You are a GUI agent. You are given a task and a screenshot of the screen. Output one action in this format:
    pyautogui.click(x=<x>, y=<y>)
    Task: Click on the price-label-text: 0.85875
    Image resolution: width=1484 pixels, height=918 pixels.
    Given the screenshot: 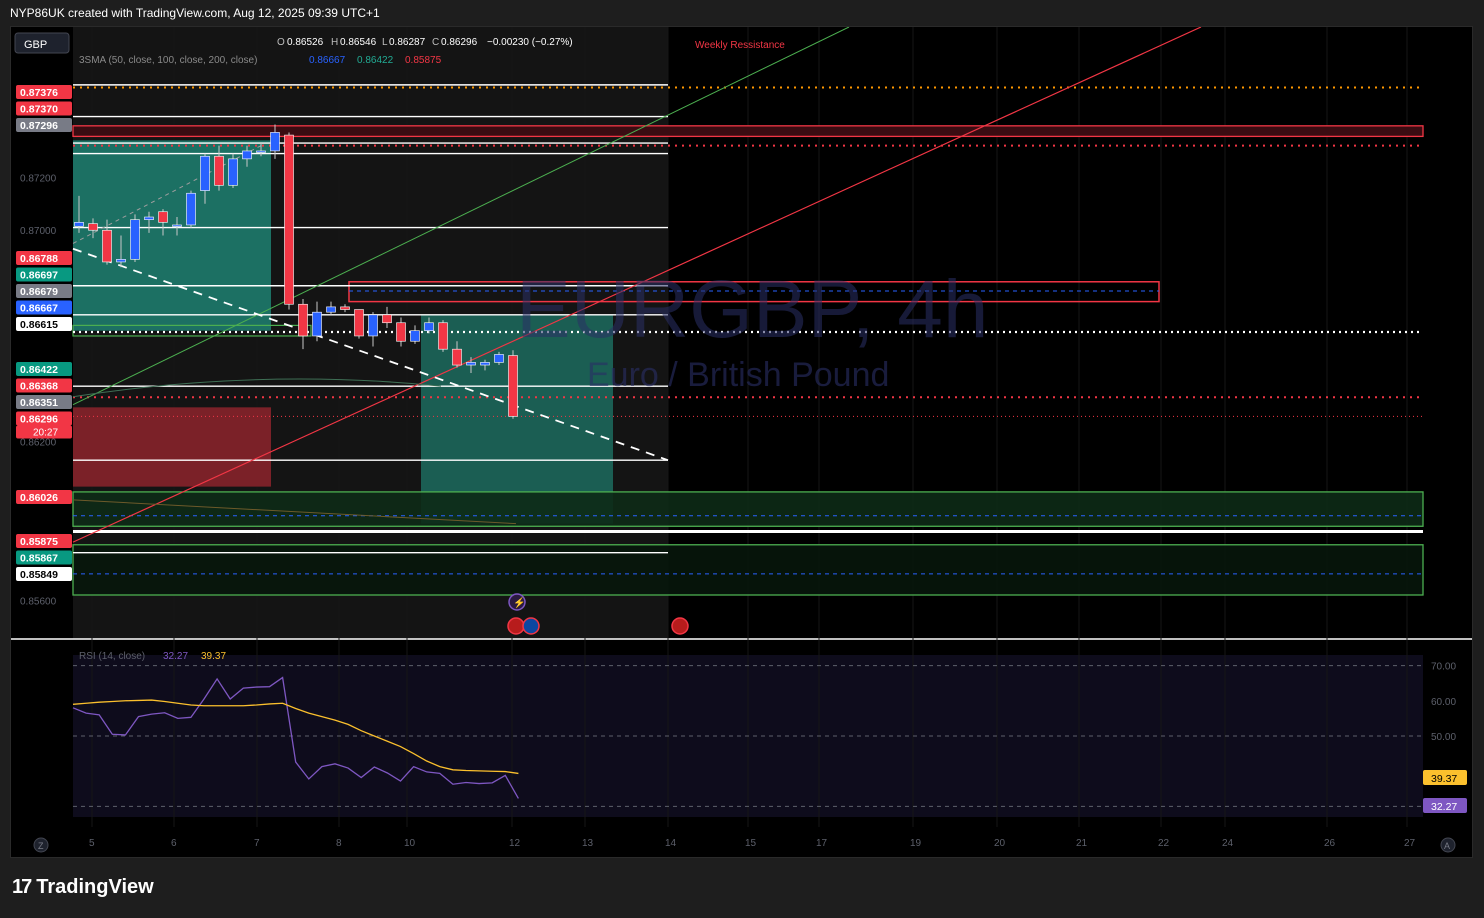 What is the action you would take?
    pyautogui.click(x=39, y=542)
    